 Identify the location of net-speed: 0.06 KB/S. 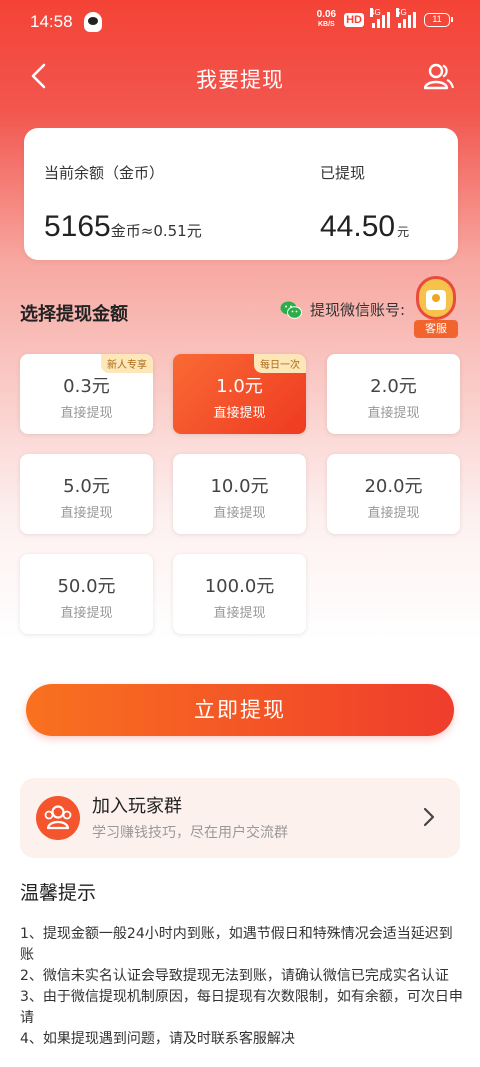
(326, 20).